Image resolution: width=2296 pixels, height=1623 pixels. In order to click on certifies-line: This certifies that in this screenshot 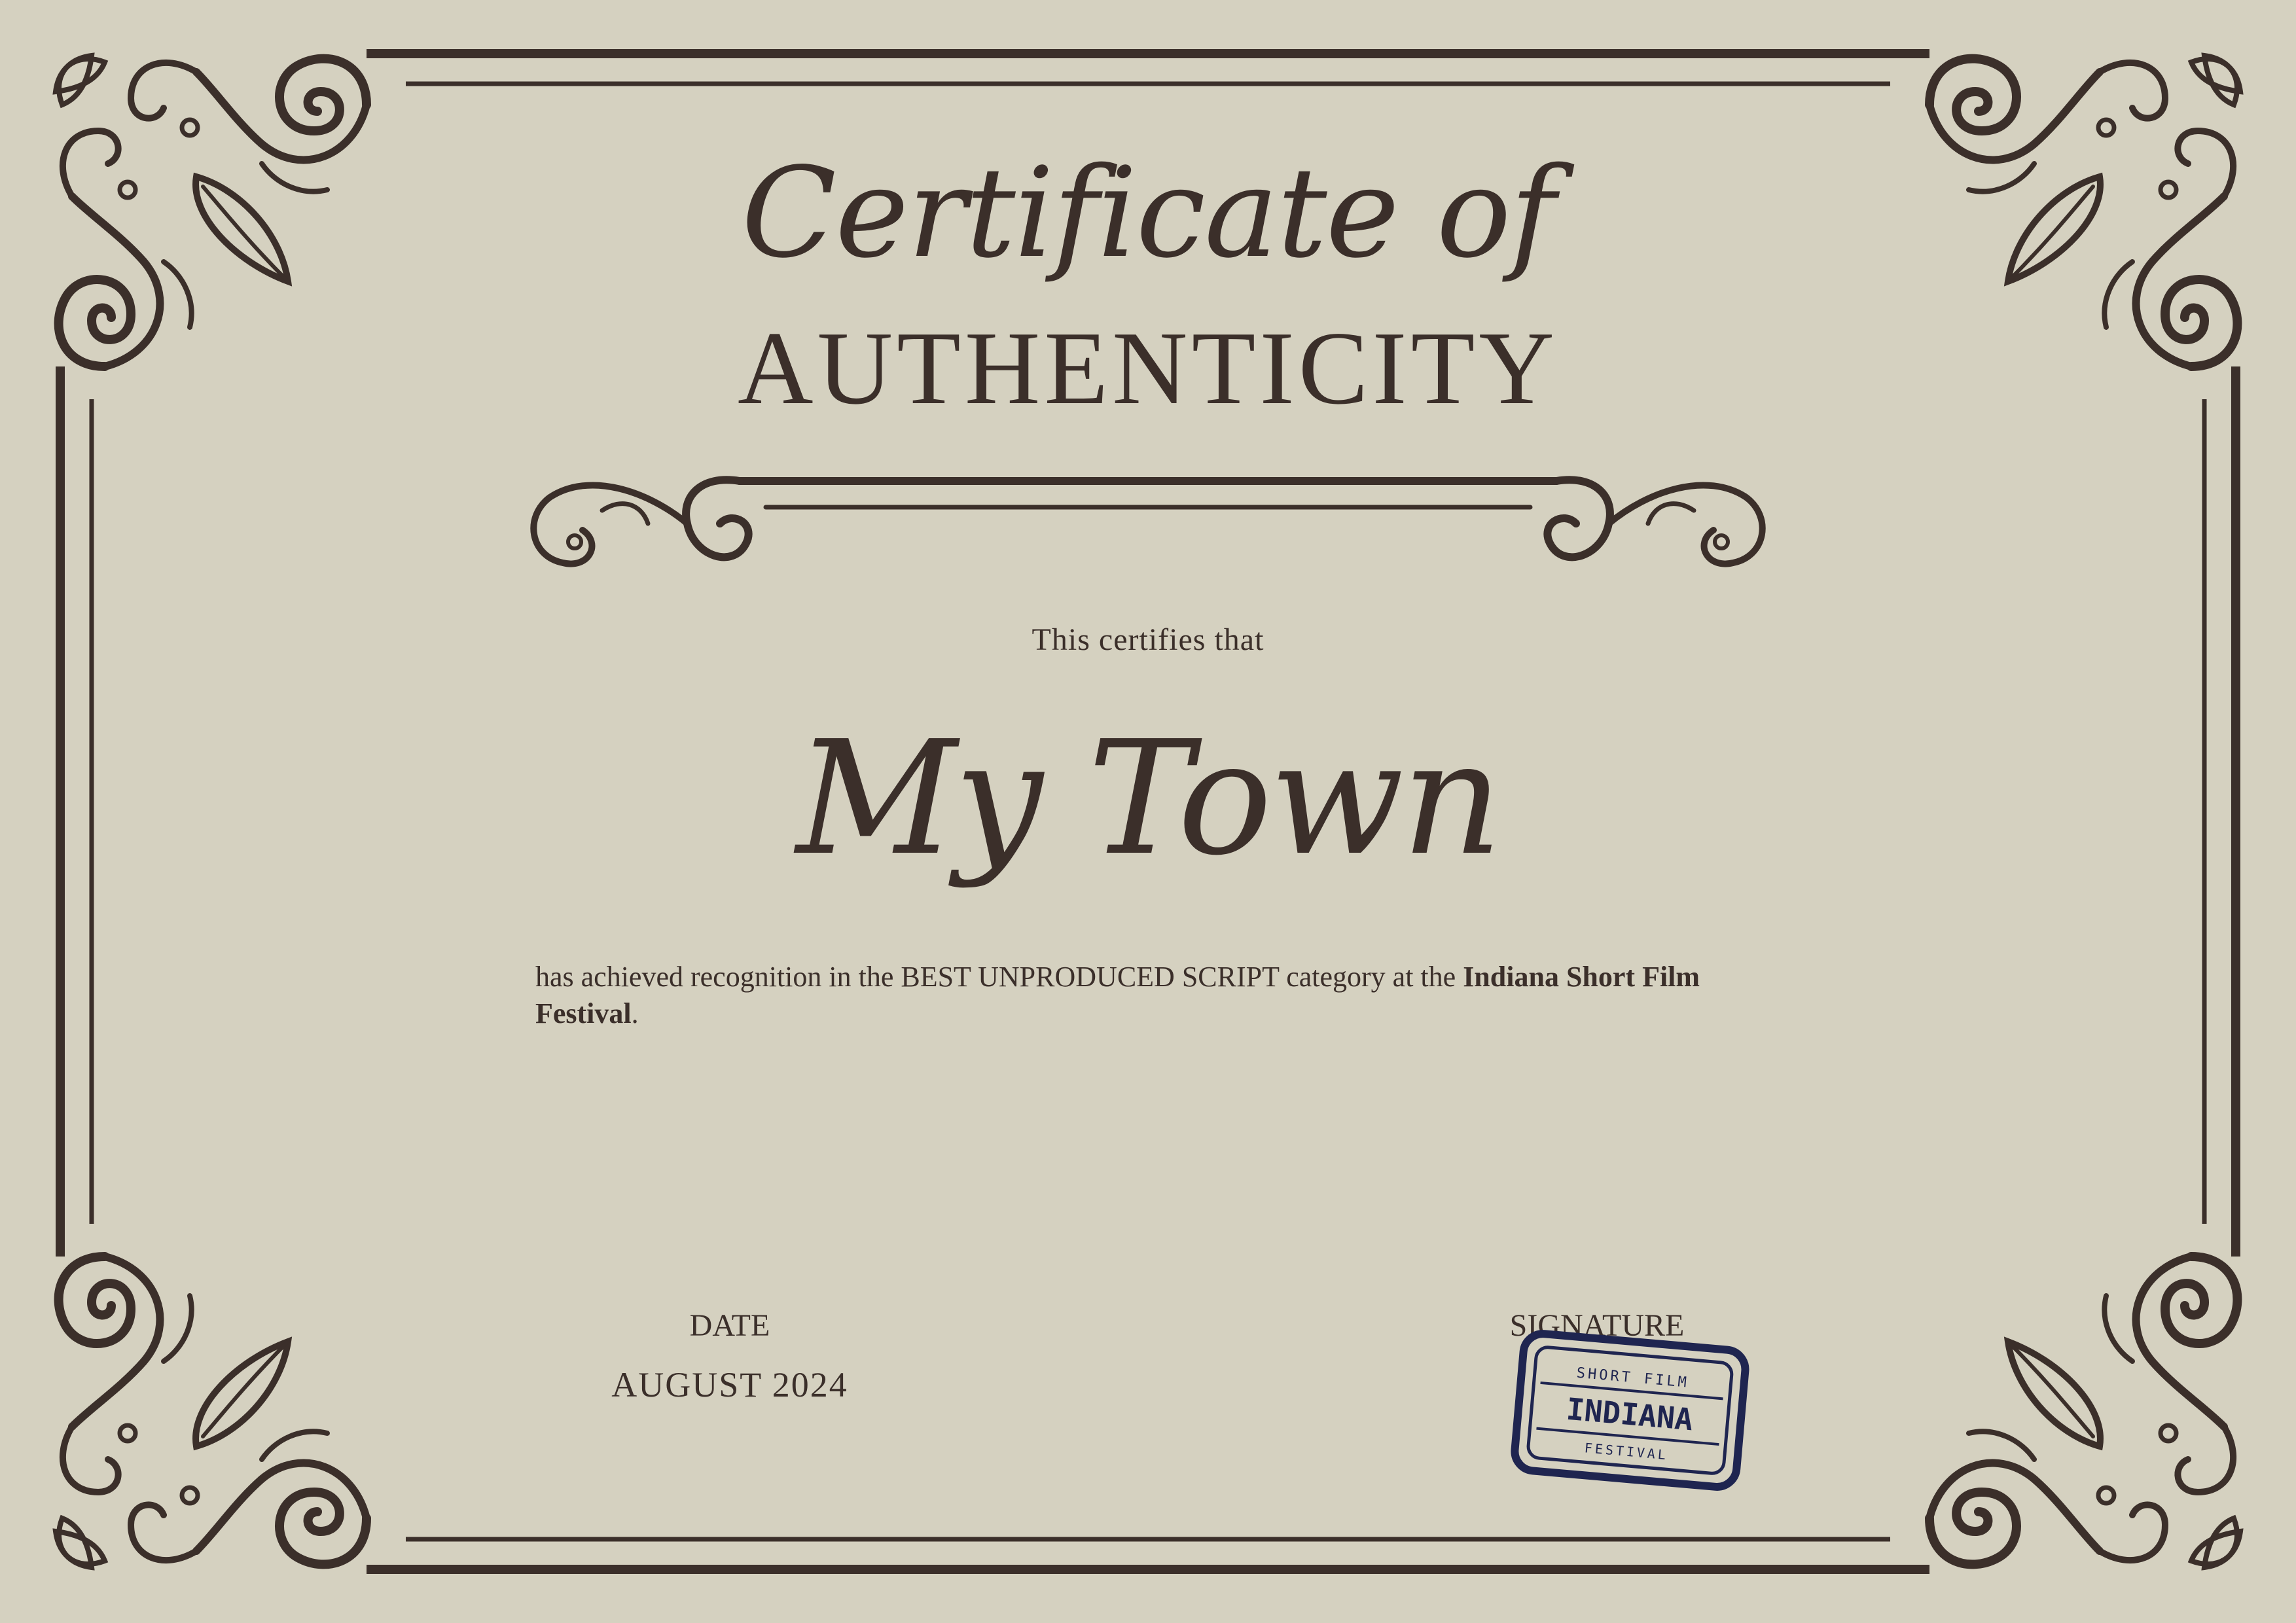, I will do `click(1148, 639)`.